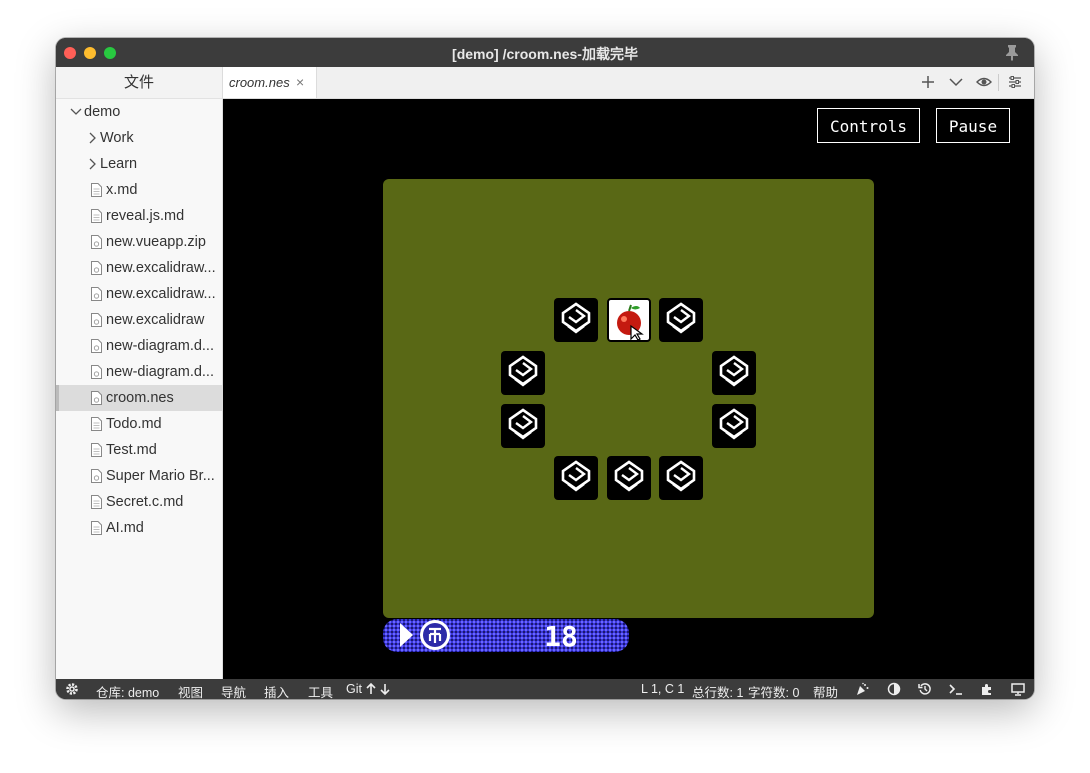  What do you see at coordinates (155, 320) in the screenshot?
I see `tree-item-label: new.excalidraw` at bounding box center [155, 320].